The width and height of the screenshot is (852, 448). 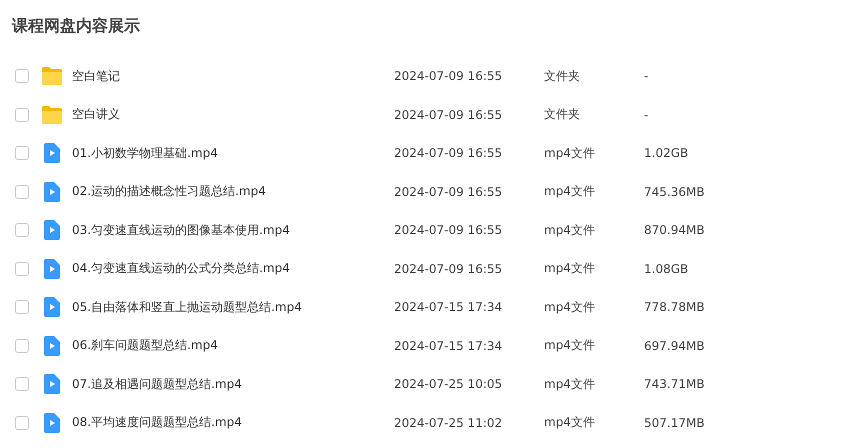 I want to click on file-name: 08.平均速度问题题型总结.mp4, so click(x=233, y=423).